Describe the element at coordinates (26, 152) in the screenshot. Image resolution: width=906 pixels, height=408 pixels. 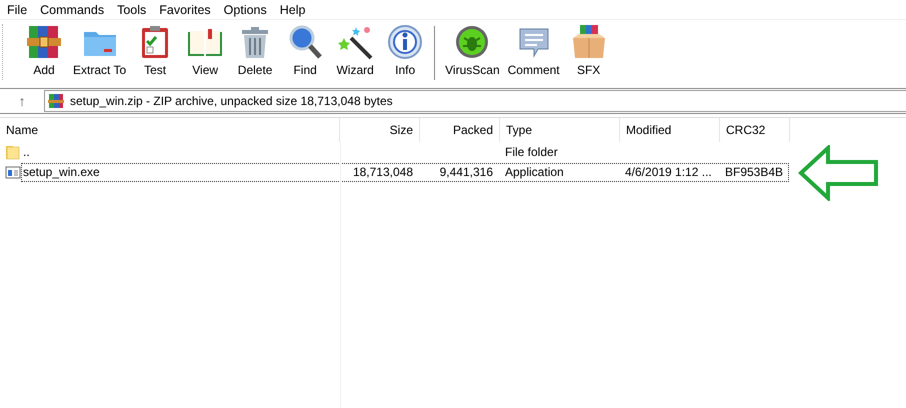
I see `table-cell: ..` at that location.